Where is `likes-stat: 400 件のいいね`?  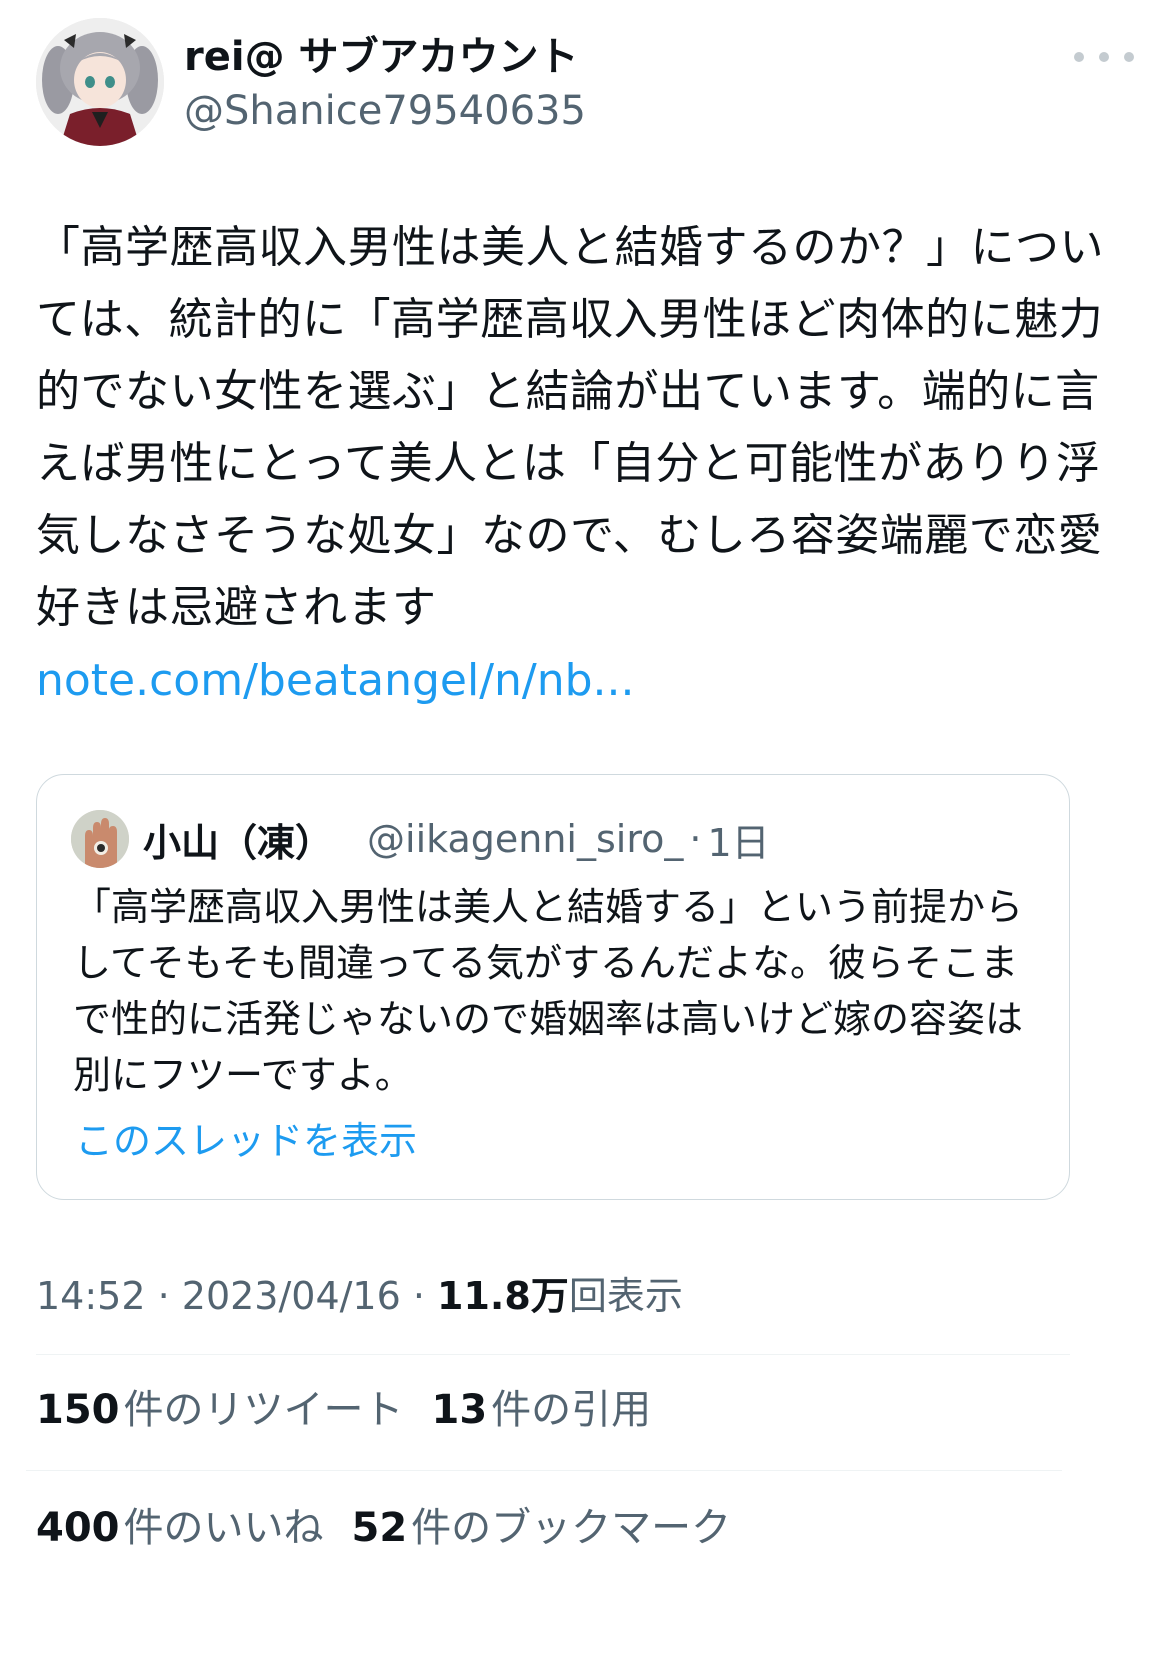
likes-stat: 400 件のいいね is located at coordinates (180, 1528).